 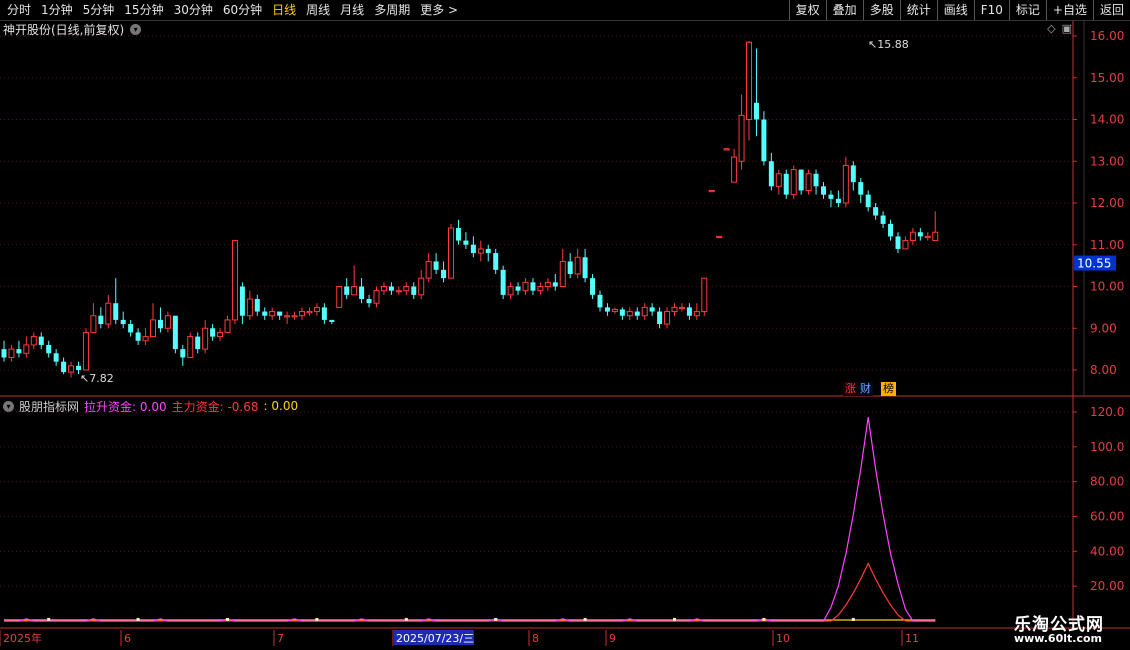 I want to click on indicator-tick-label: 120.0, so click(x=1107, y=412).